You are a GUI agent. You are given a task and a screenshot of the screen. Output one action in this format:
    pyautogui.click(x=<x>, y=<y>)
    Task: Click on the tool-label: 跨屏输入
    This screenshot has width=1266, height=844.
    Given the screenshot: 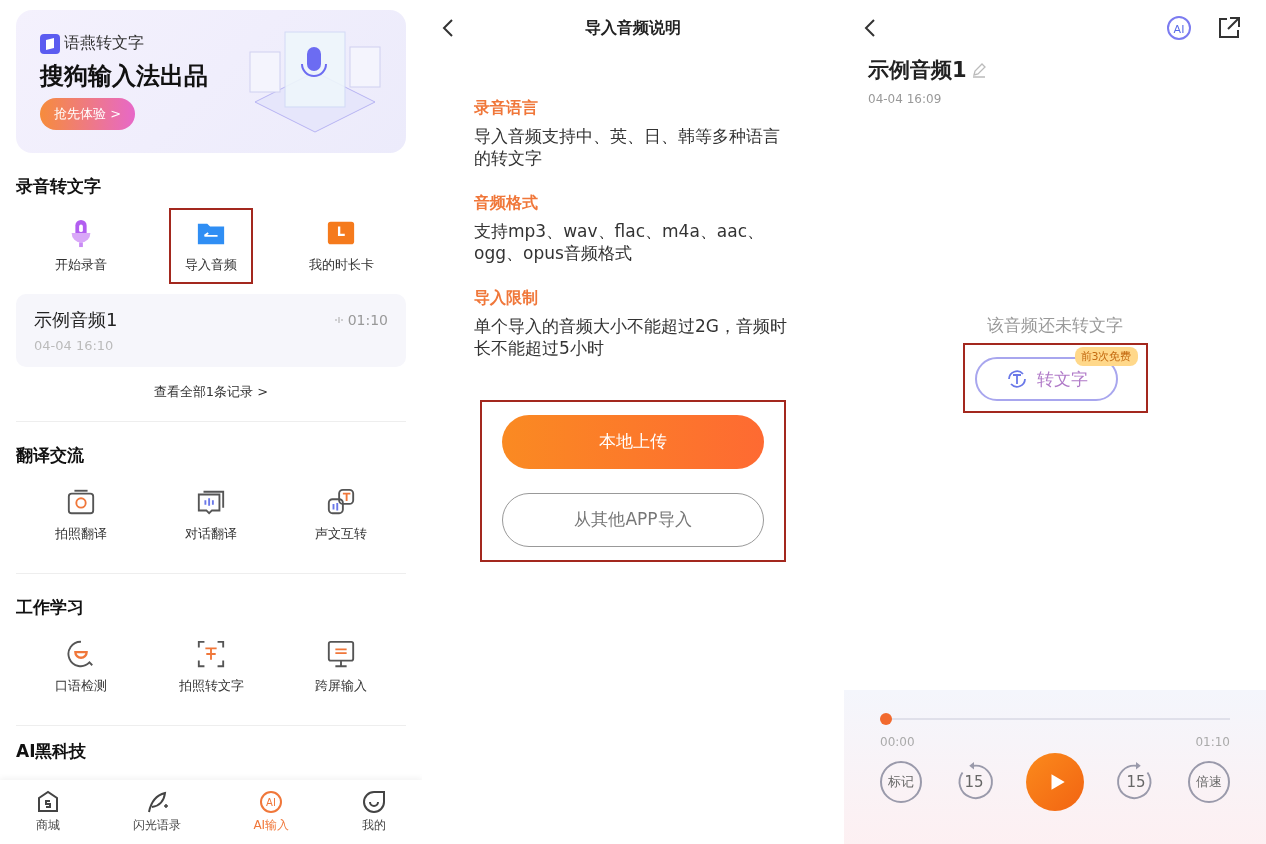 What is the action you would take?
    pyautogui.click(x=341, y=686)
    